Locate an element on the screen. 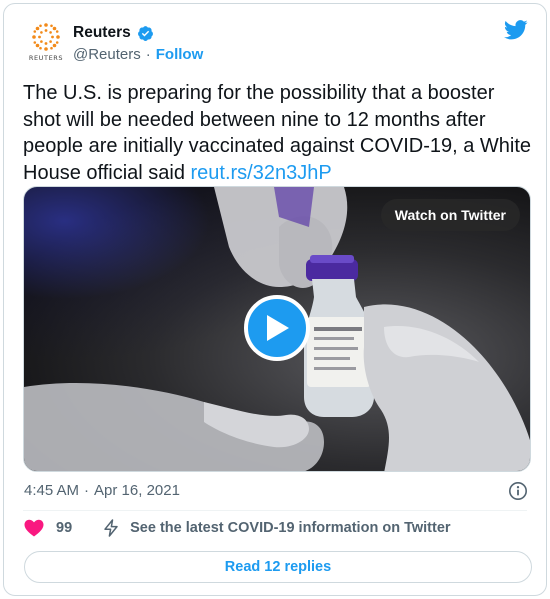 This screenshot has width=550, height=599. reuters-avatar: REUTERS is located at coordinates (46, 42).